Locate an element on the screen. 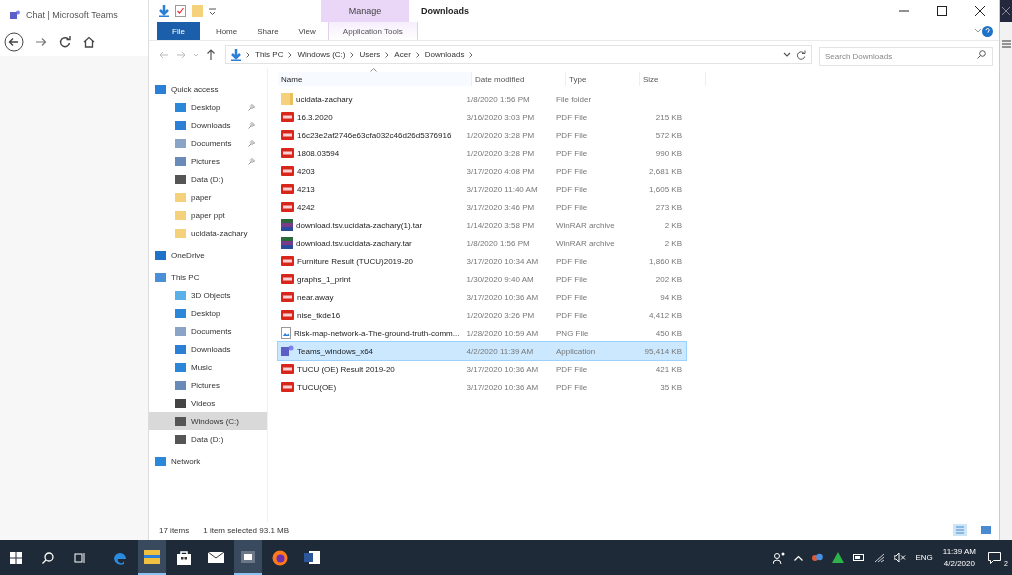 The height and width of the screenshot is (575, 1012). close-button is located at coordinates (1006, 11).